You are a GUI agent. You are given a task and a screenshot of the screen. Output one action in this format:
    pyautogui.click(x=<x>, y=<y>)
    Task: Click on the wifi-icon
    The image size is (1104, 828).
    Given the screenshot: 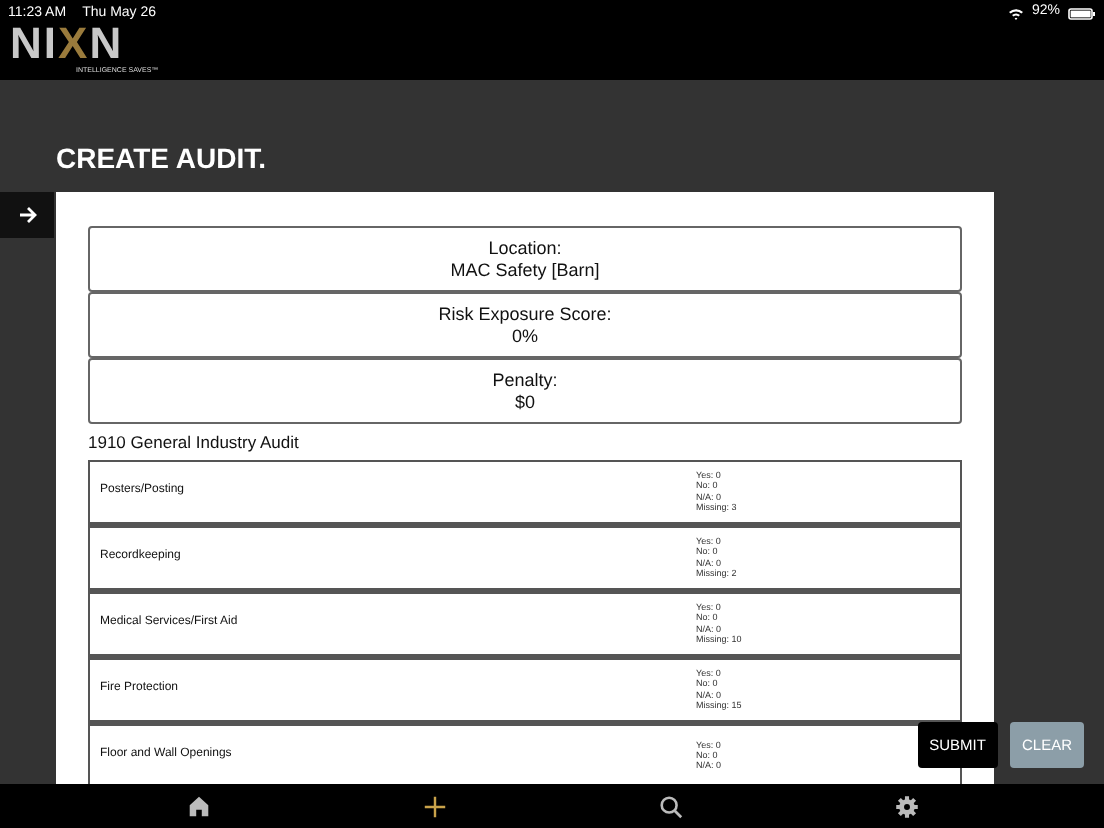 What is the action you would take?
    pyautogui.click(x=1015, y=13)
    